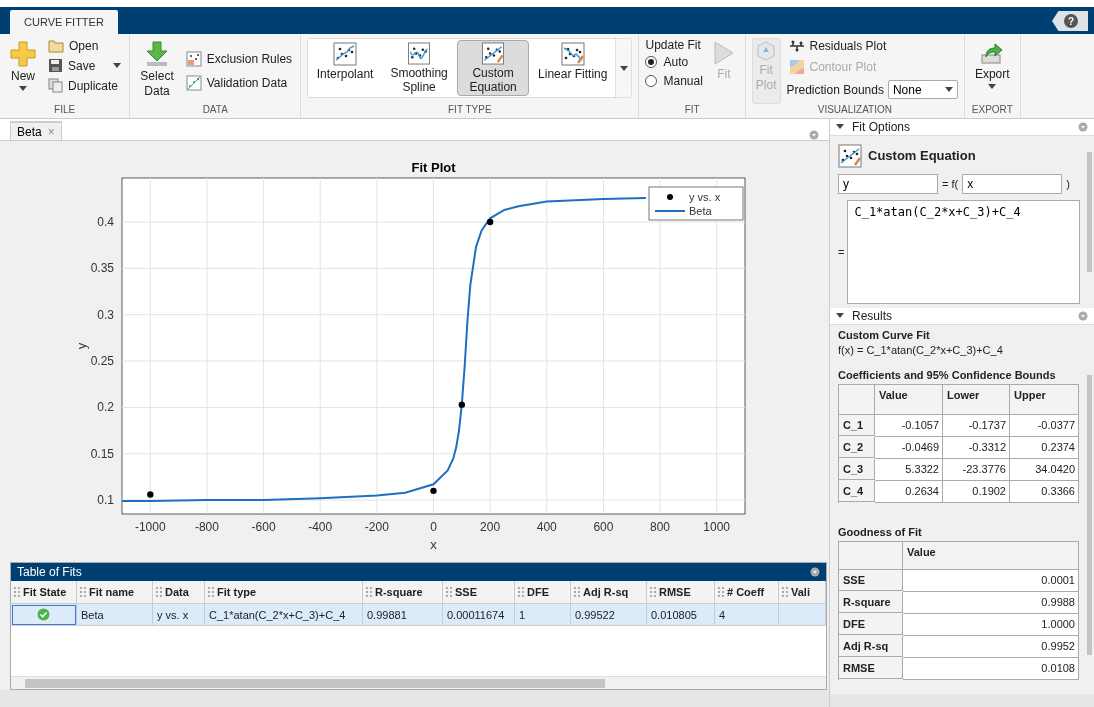 The width and height of the screenshot is (1094, 707). Describe the element at coordinates (674, 81) in the screenshot. I see `radio-option: Manual` at that location.